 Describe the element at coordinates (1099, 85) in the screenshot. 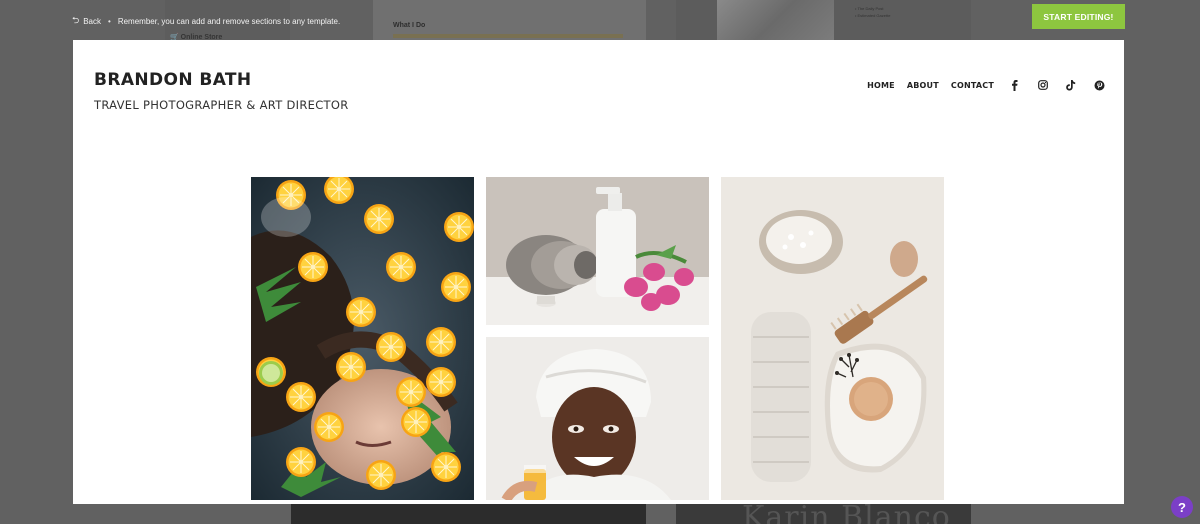

I see `pinterest-icon` at that location.